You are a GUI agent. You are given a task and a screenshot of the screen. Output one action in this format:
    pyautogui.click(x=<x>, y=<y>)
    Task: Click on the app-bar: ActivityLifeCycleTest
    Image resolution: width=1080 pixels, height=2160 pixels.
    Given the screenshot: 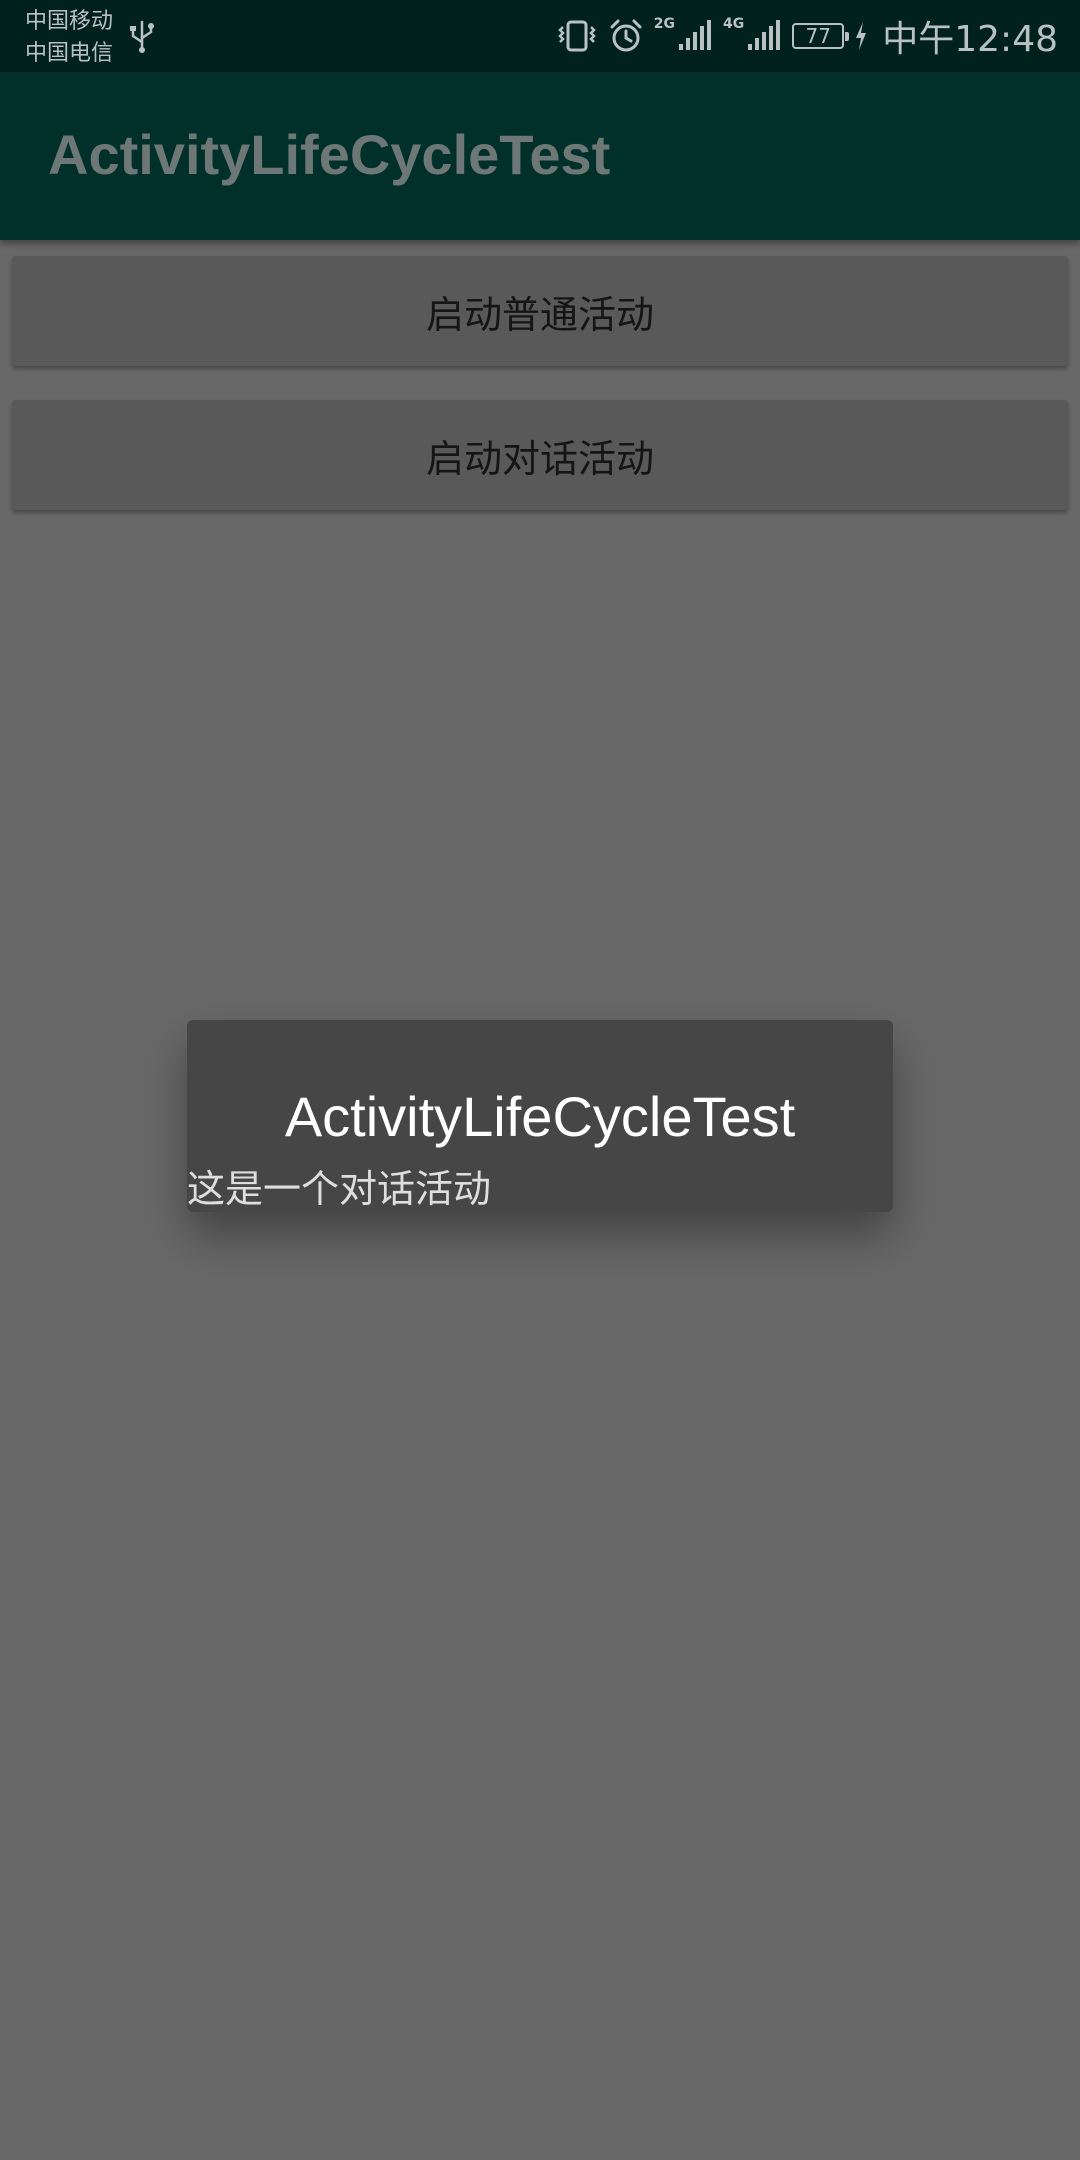 What is the action you would take?
    pyautogui.click(x=540, y=156)
    